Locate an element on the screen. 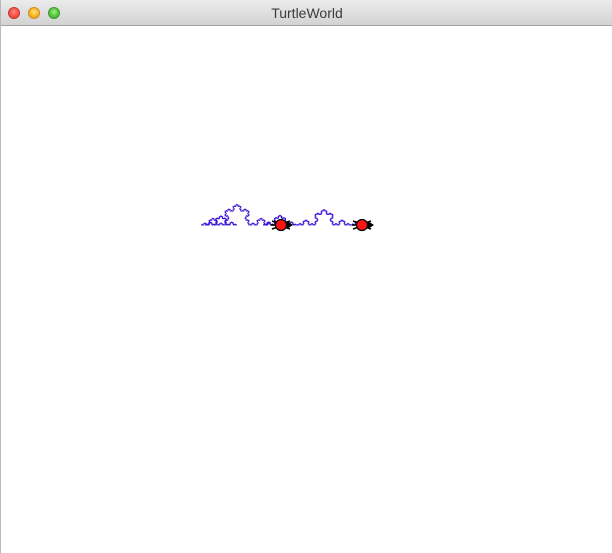 This screenshot has height=553, width=612. drawing-surface is located at coordinates (287, 217).